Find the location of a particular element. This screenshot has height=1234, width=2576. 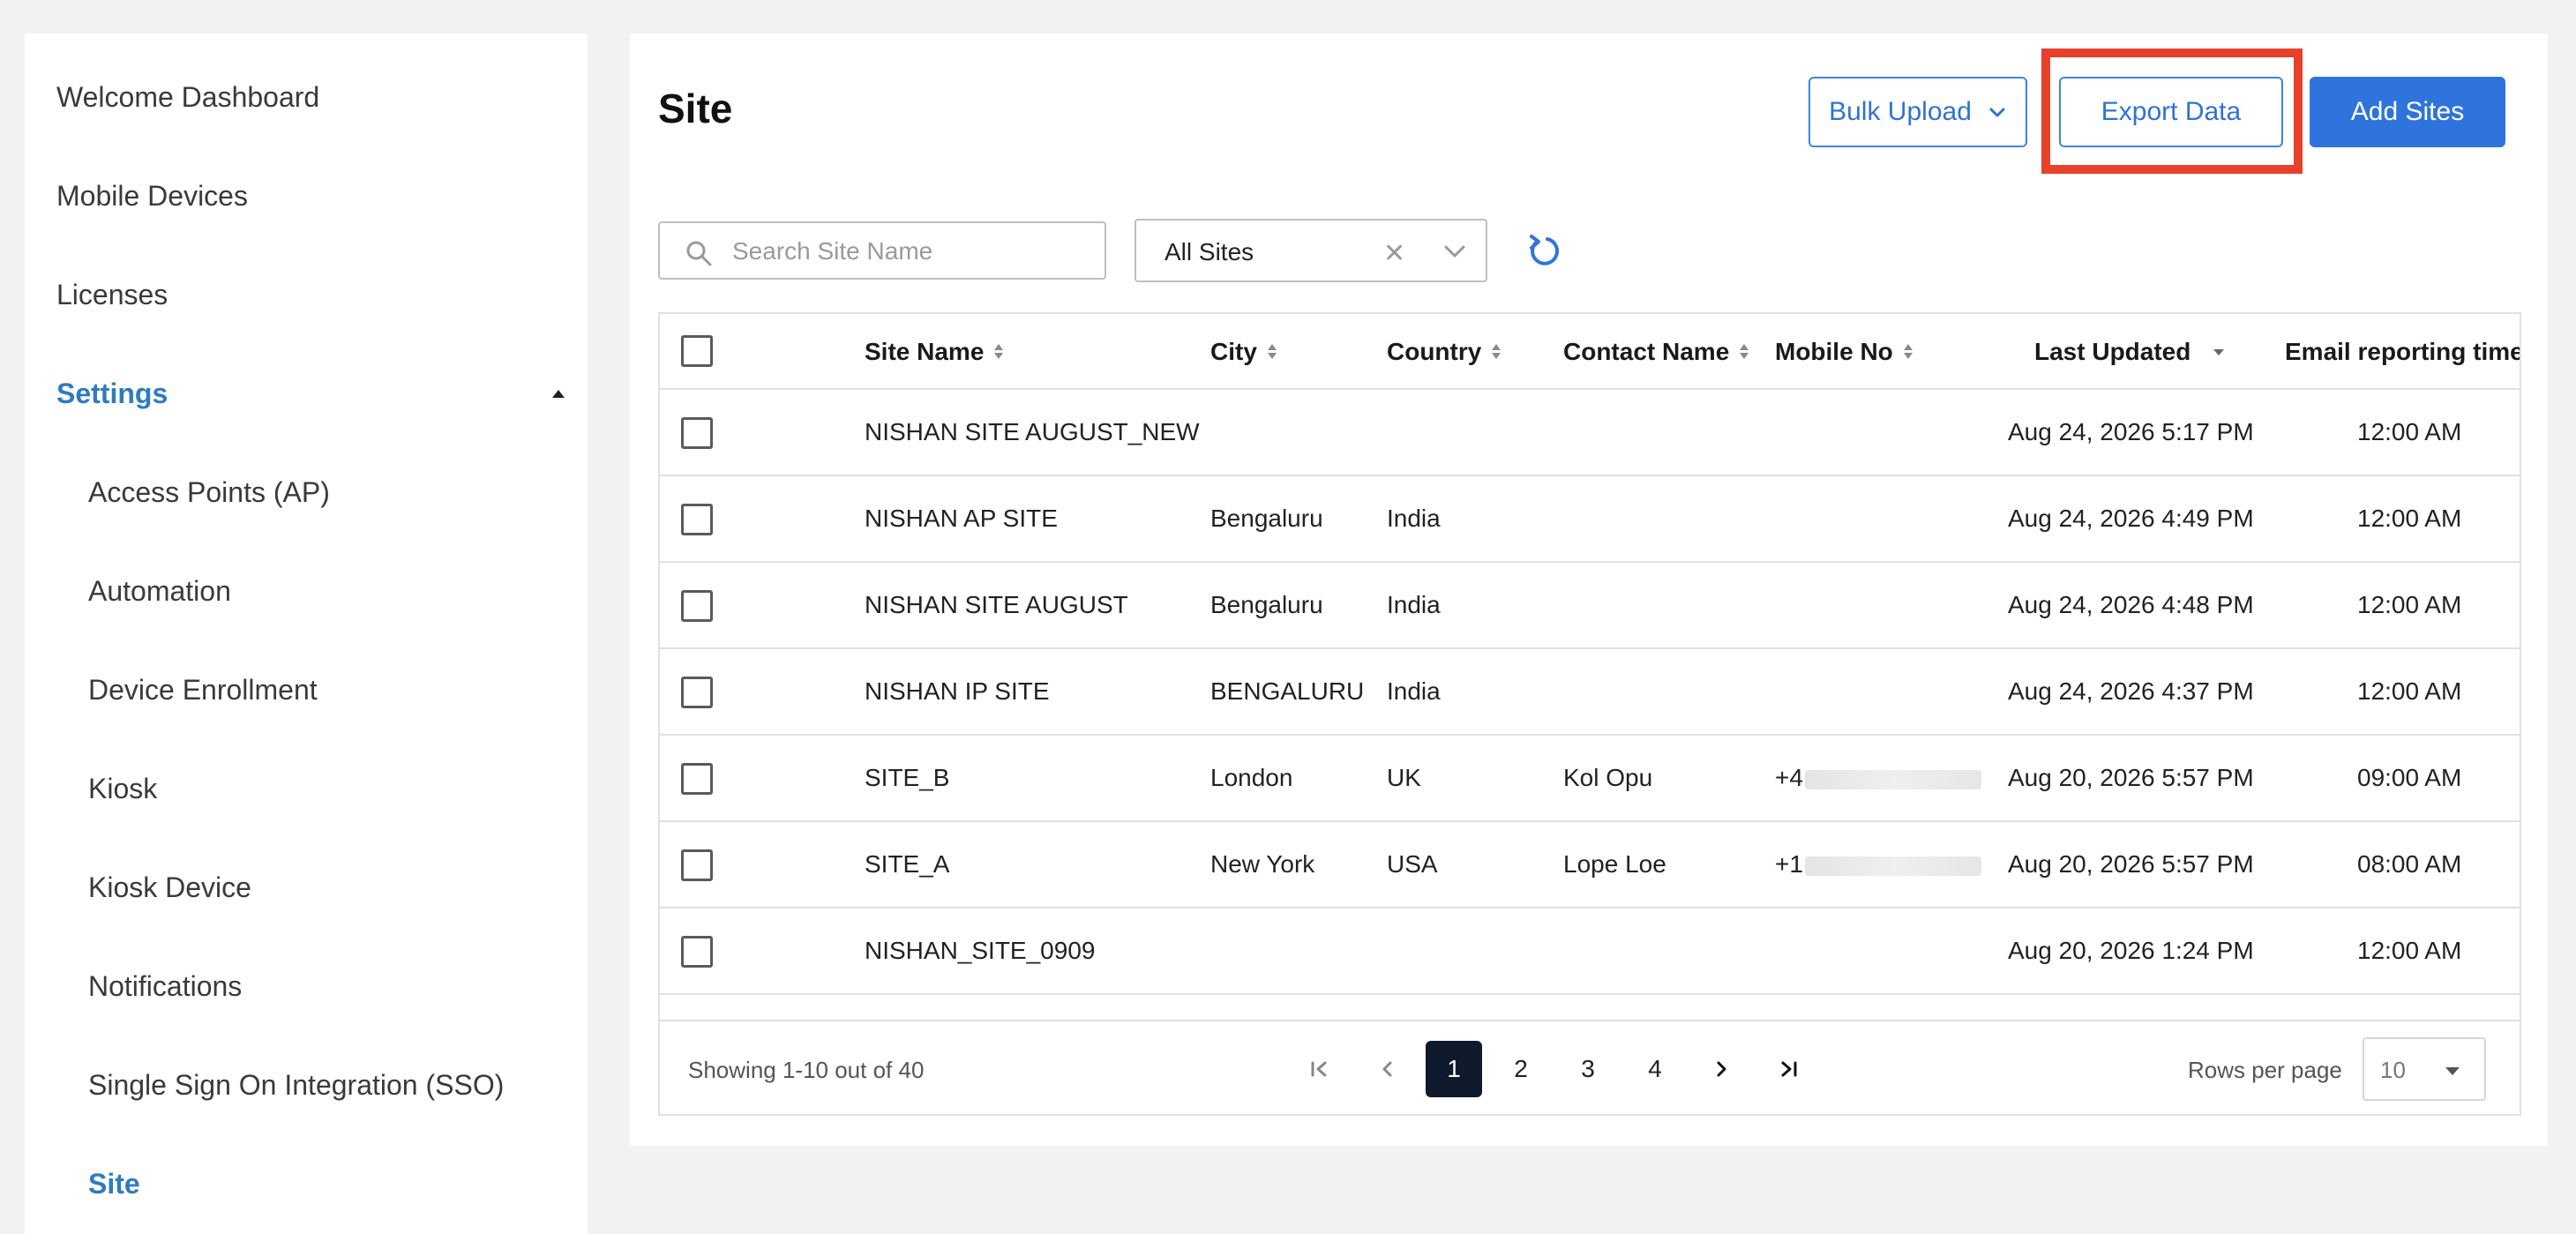

site-filter-select: All Sites ✕ is located at coordinates (1311, 250).